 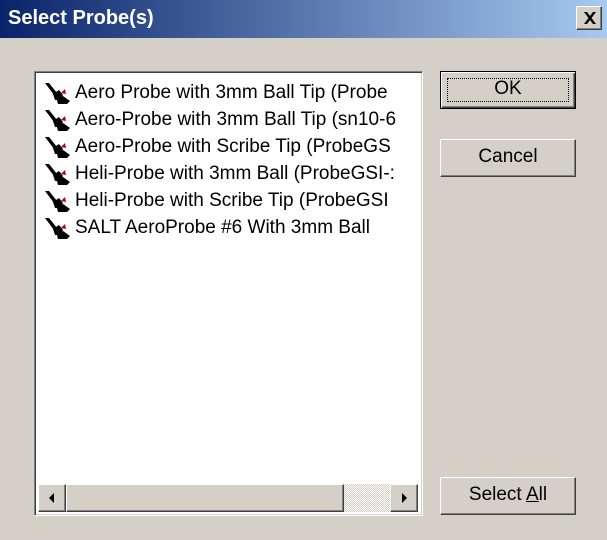 I want to click on title-bar: Select Probe(s), so click(x=303, y=19).